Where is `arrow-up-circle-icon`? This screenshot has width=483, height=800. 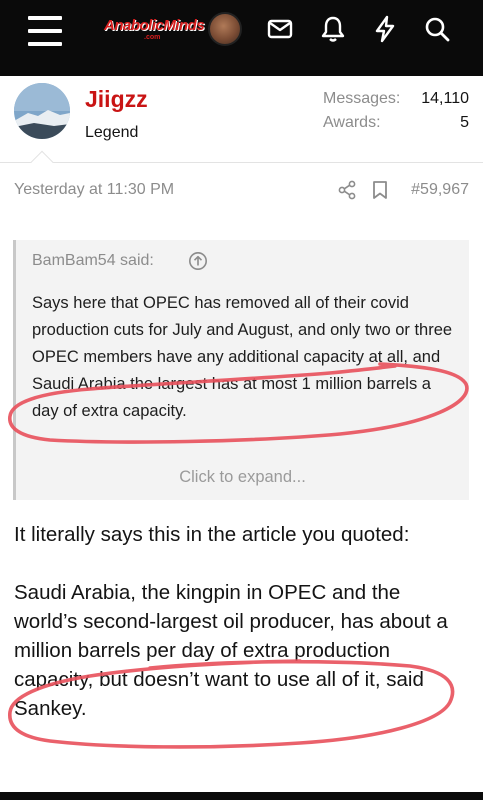
arrow-up-circle-icon is located at coordinates (198, 261).